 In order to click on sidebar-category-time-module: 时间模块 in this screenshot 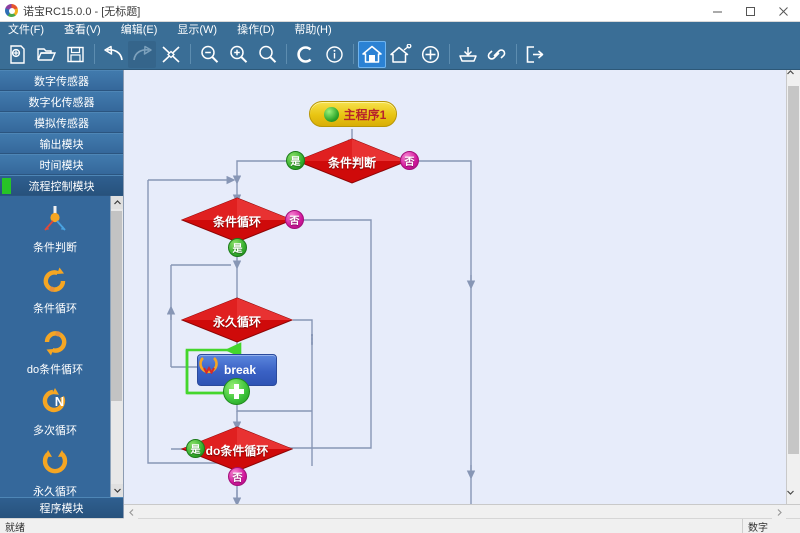, I will do `click(61, 164)`.